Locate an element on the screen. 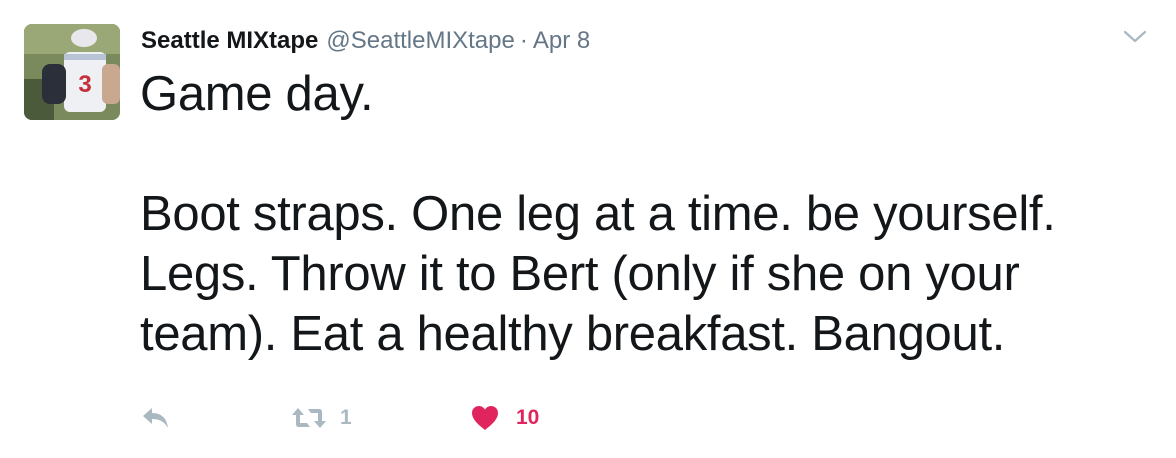 This screenshot has width=1176, height=458. tweet-actions: 1 10 is located at coordinates (339, 418).